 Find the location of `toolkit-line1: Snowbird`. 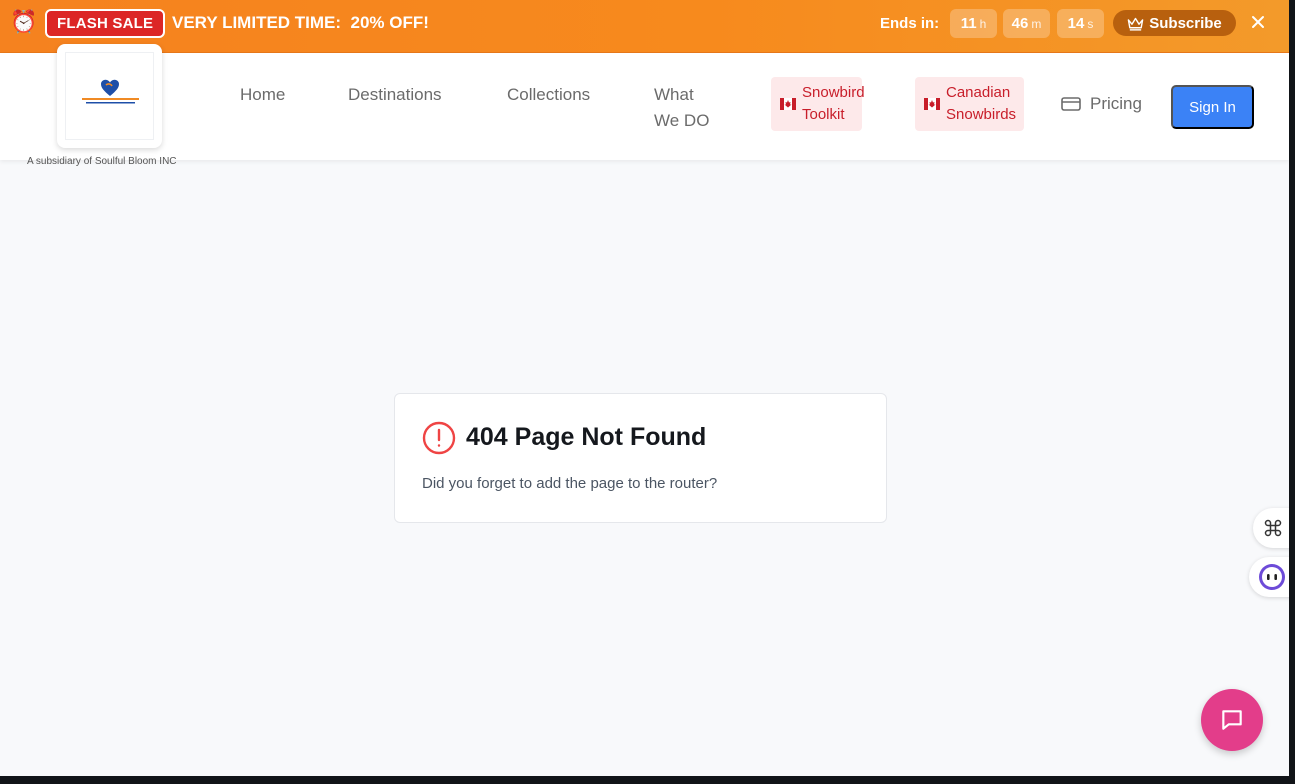

toolkit-line1: Snowbird is located at coordinates (833, 92).